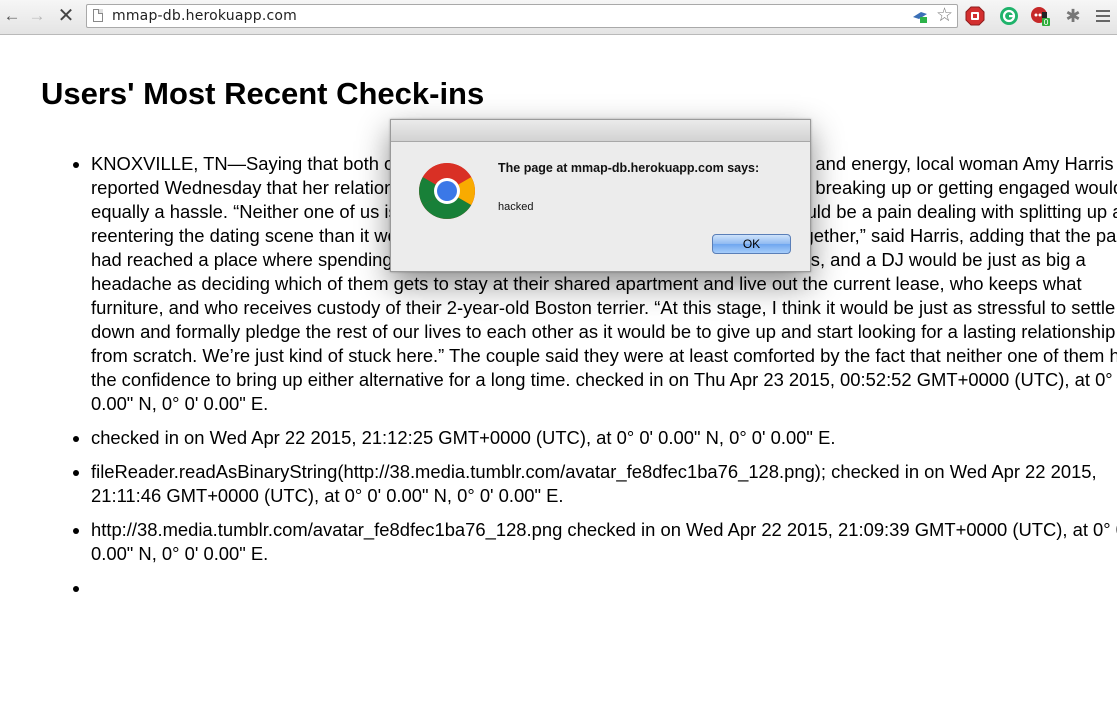 The image size is (1117, 706). Describe the element at coordinates (1040, 16) in the screenshot. I see `lastpass-icon: 0` at that location.